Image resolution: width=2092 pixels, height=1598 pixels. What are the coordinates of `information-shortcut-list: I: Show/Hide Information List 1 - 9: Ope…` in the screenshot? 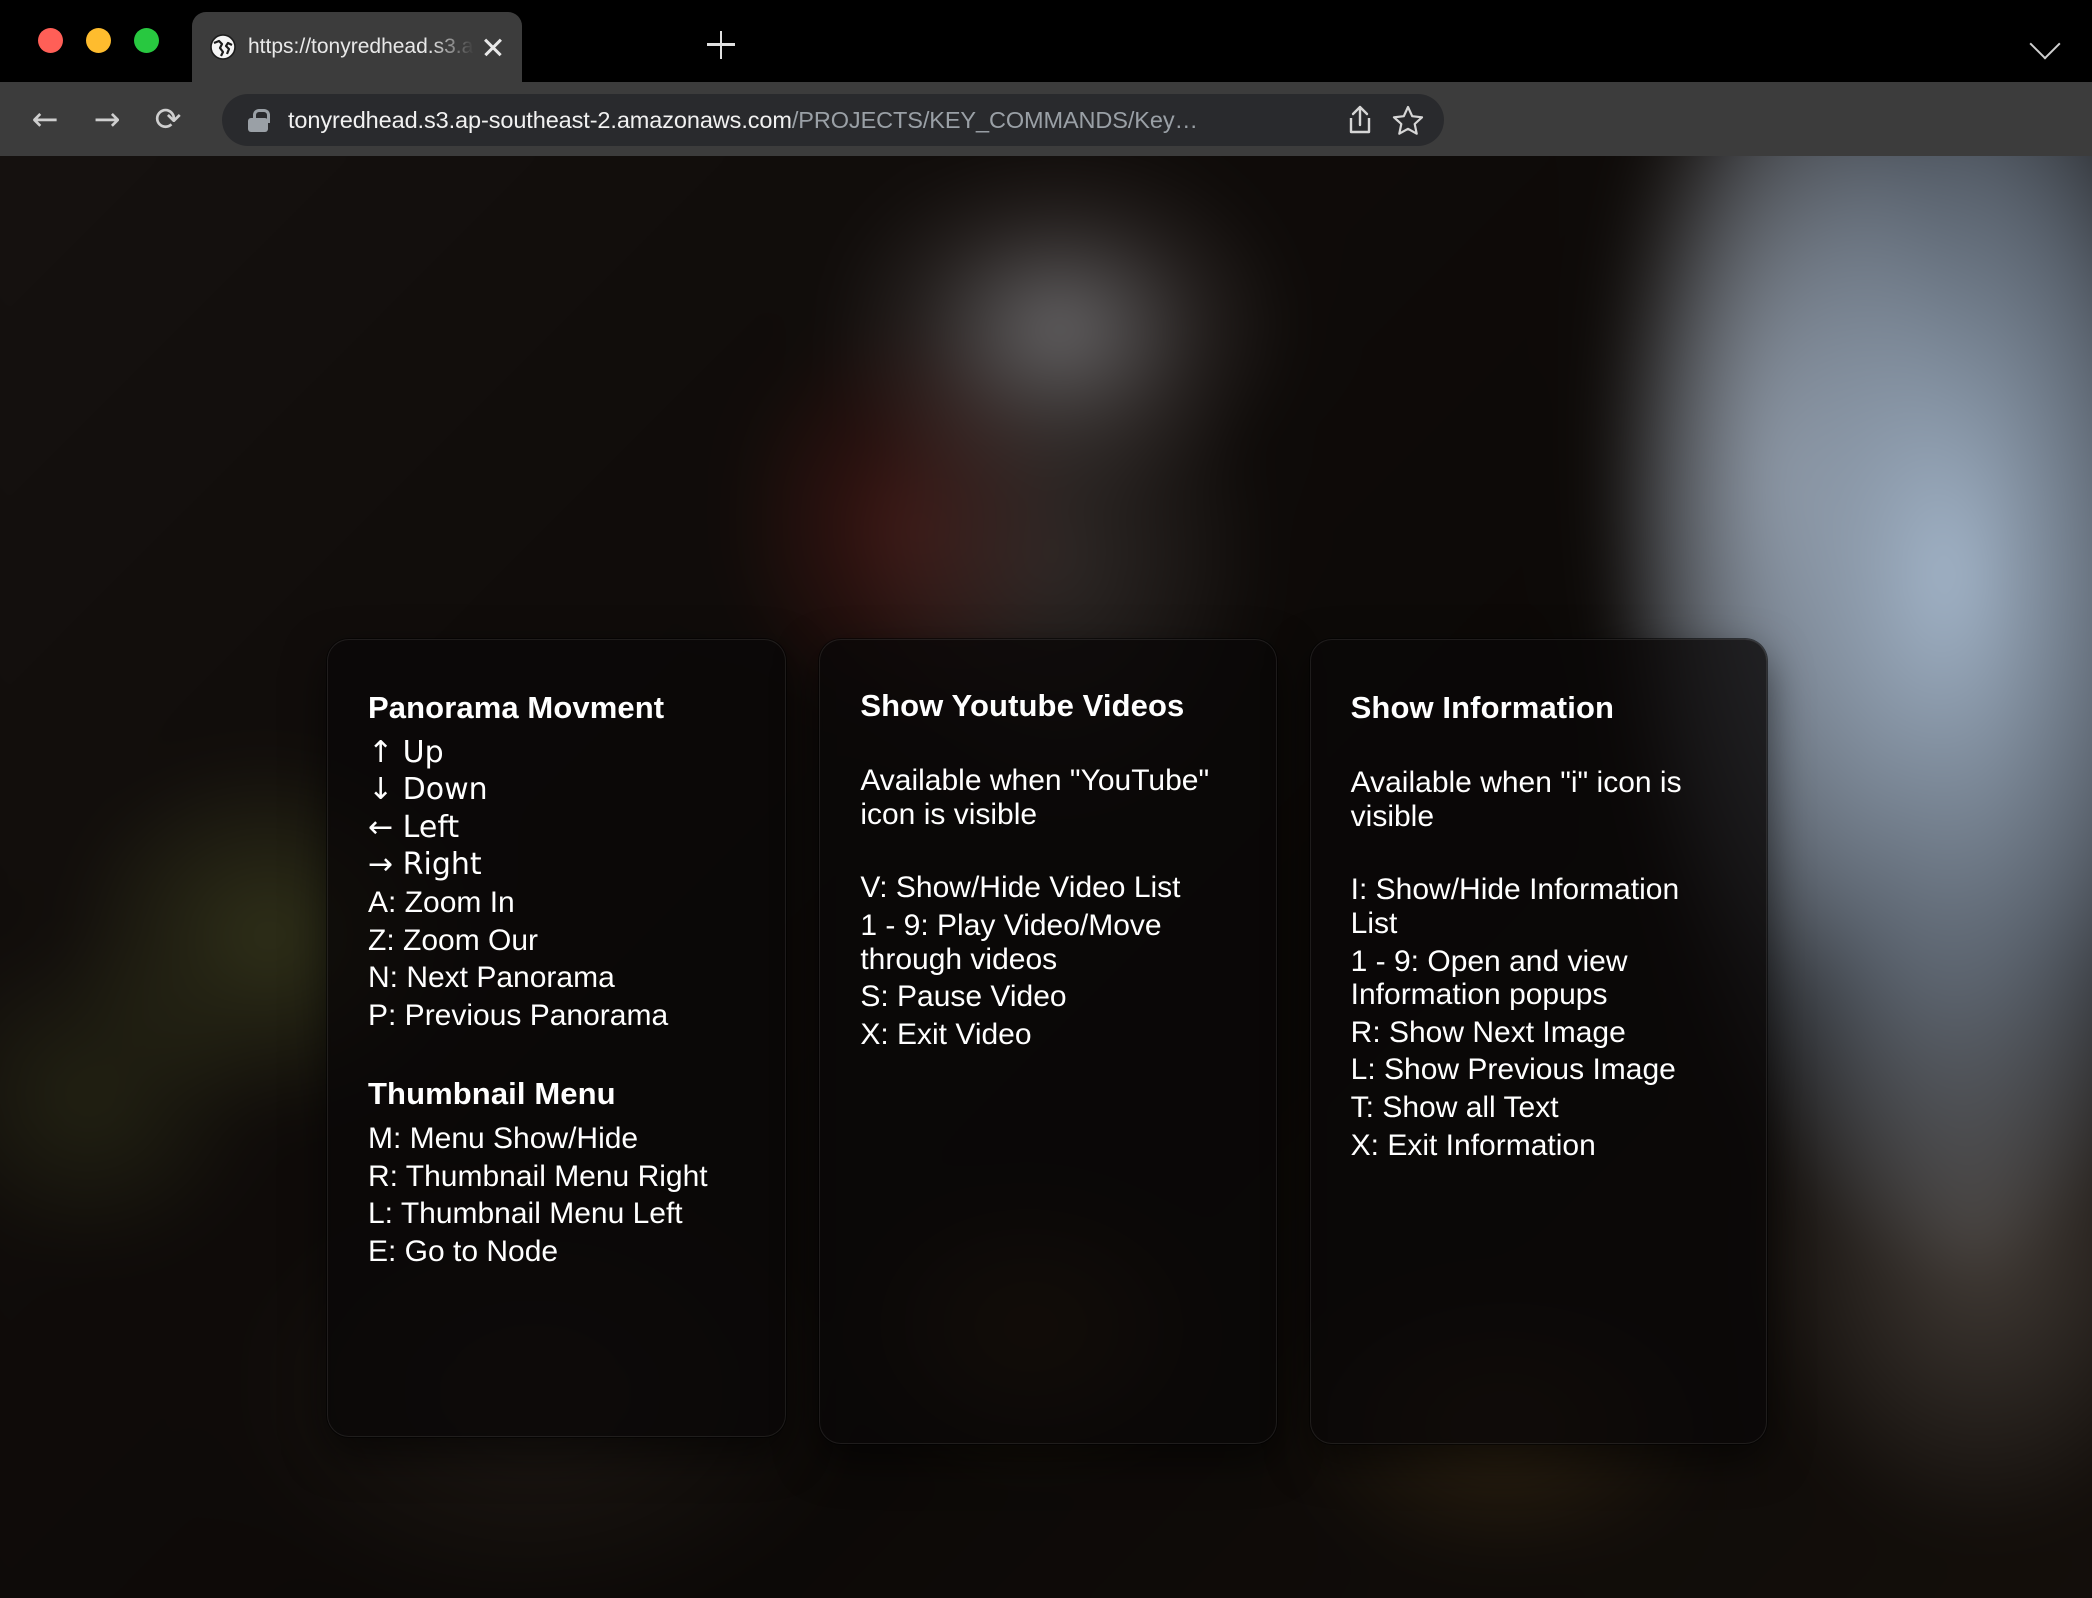 It's located at (1538, 1017).